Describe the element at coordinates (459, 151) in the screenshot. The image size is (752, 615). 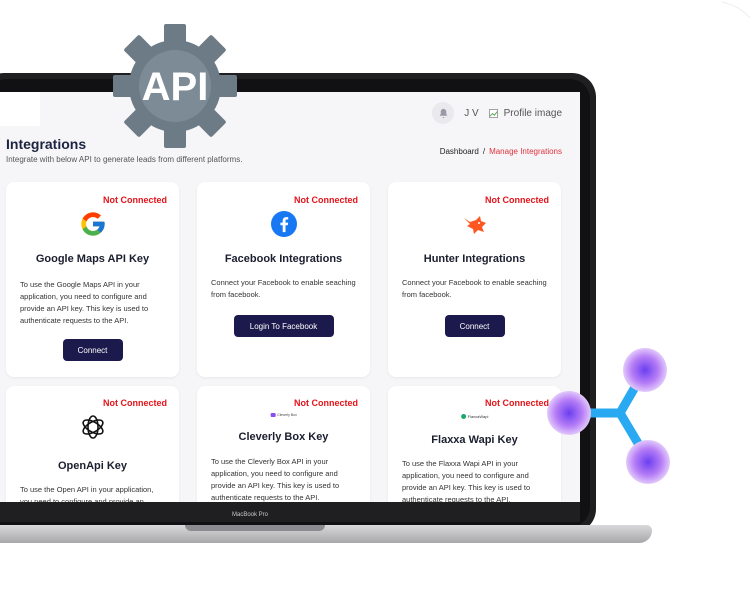
I see `breadcrumb-dashboard-link: Dashboard` at that location.